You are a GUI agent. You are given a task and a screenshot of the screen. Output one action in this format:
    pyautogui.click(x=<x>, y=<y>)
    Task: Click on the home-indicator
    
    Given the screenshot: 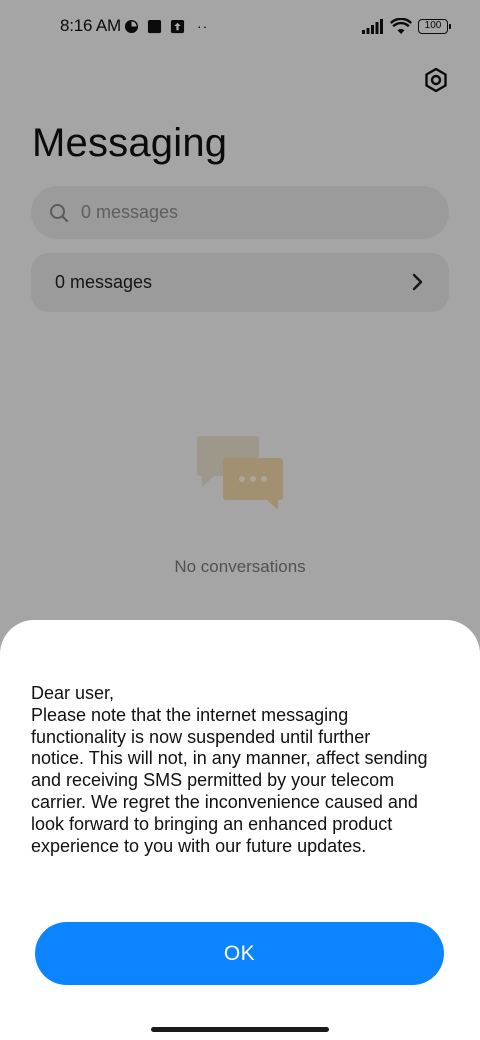 What is the action you would take?
    pyautogui.click(x=240, y=1029)
    